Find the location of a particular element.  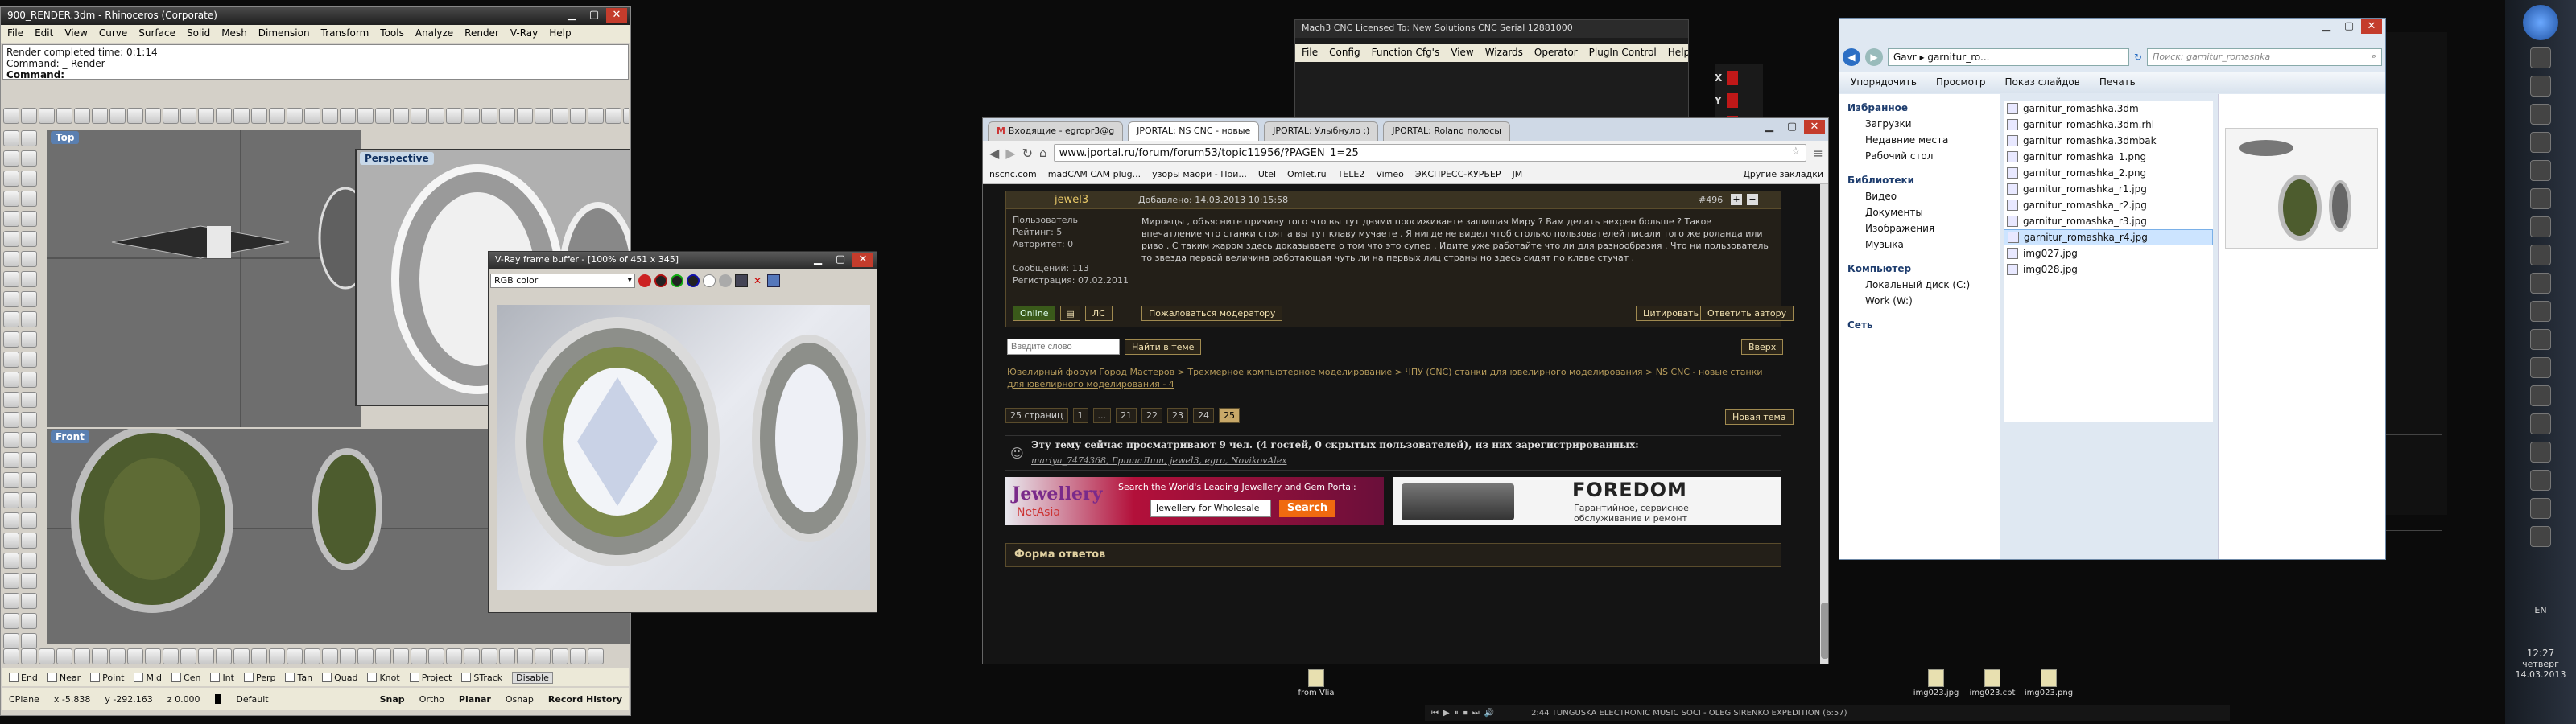

smarttrack-toggle: STrack is located at coordinates (482, 678).